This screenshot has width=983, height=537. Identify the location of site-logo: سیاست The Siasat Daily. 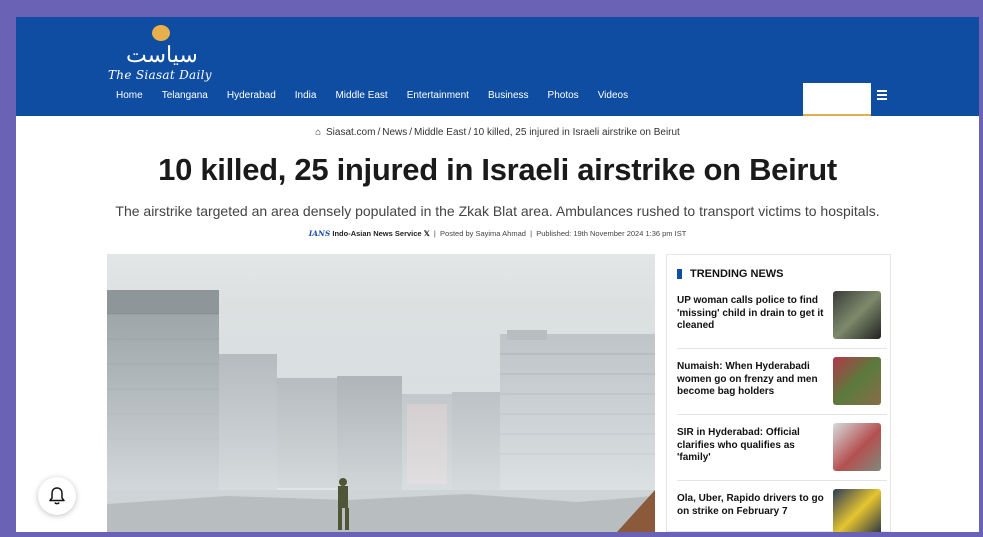
(173, 53).